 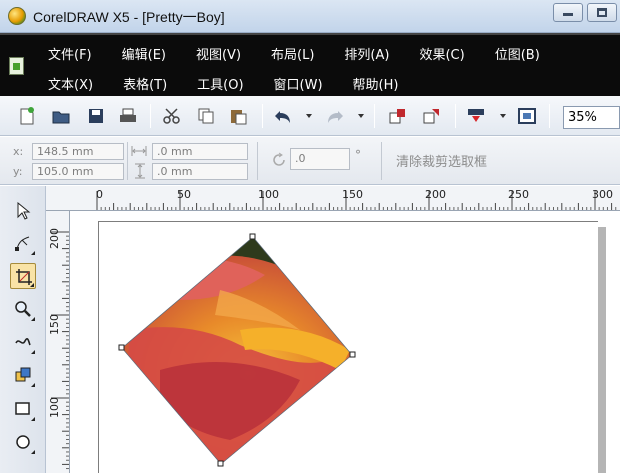 I want to click on rotation-angle-field: .0, so click(x=320, y=159).